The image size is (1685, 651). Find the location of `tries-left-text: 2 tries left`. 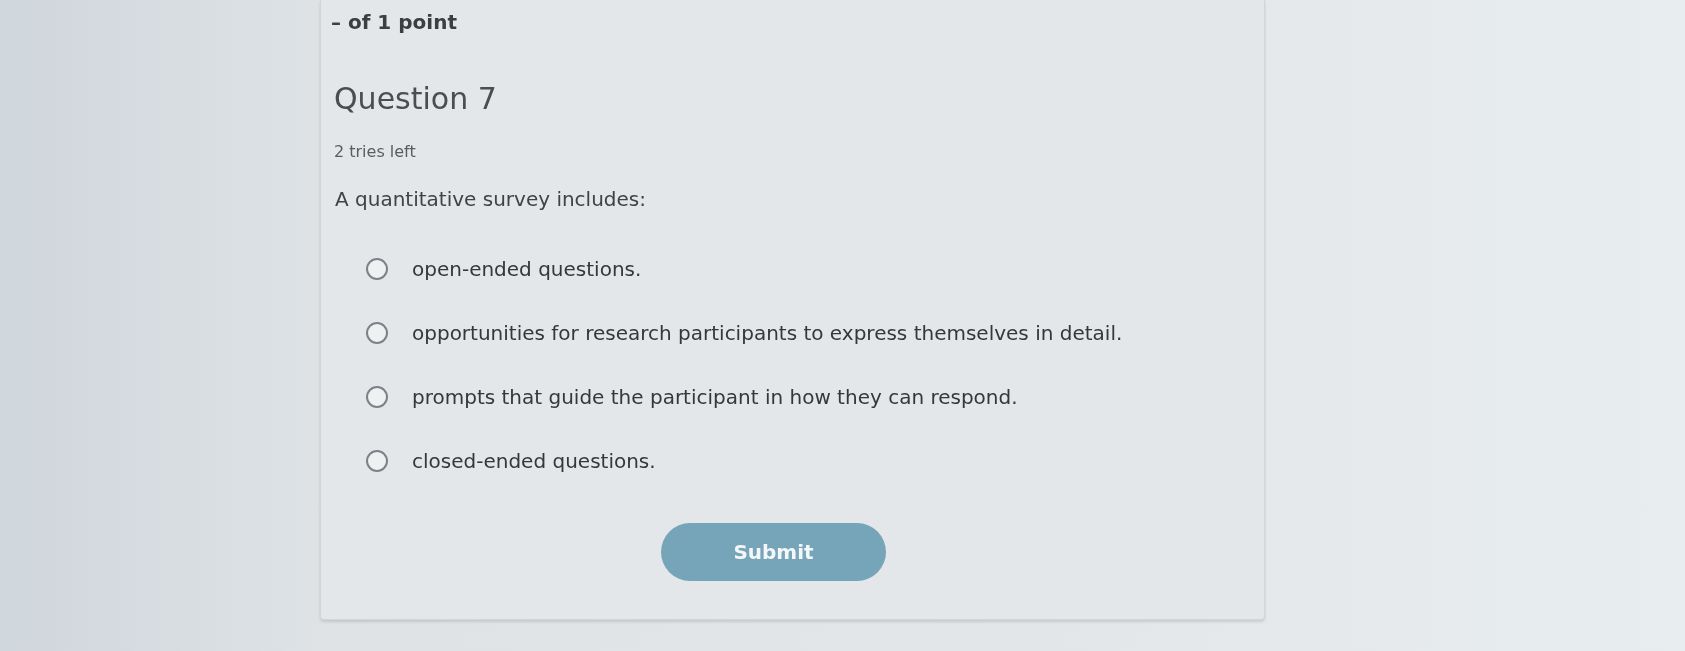

tries-left-text: 2 tries left is located at coordinates (375, 151).